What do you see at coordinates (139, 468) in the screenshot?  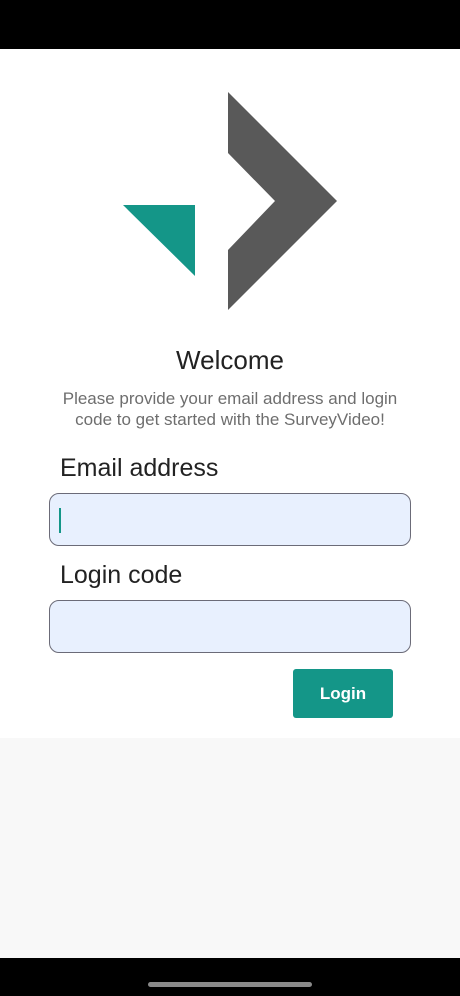 I see `email-label: Email address` at bounding box center [139, 468].